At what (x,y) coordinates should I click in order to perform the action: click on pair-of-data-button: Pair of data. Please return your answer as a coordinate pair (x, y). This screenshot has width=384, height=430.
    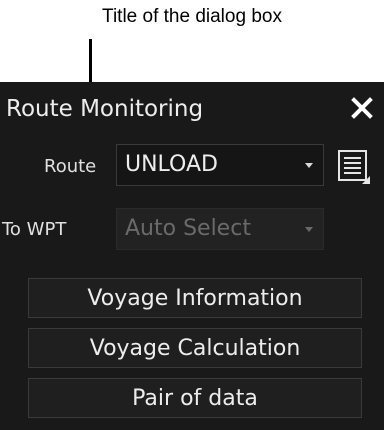
    Looking at the image, I should click on (195, 398).